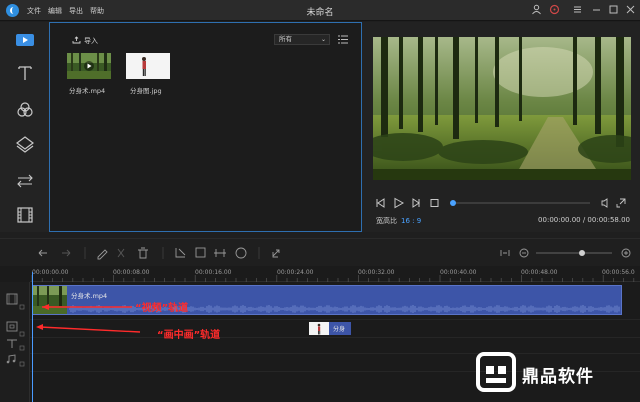 The height and width of the screenshot is (402, 640). Describe the element at coordinates (91, 41) in the screenshot. I see `import-label: 导入` at that location.